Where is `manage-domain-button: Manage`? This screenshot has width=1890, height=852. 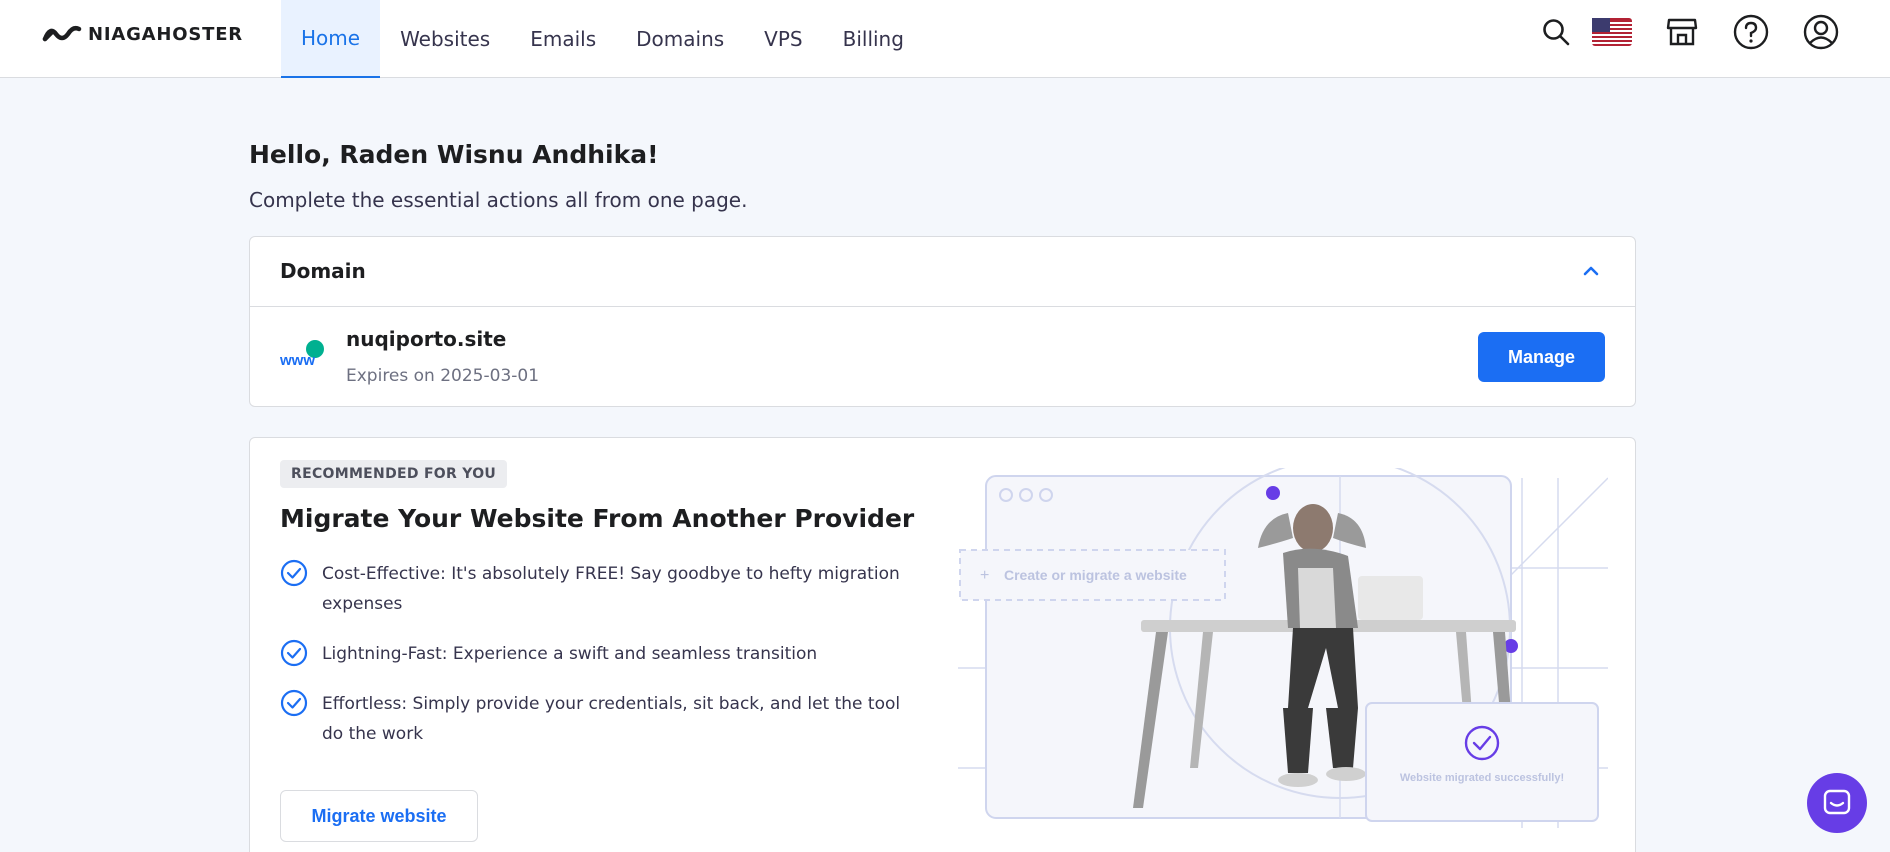 manage-domain-button: Manage is located at coordinates (1541, 357).